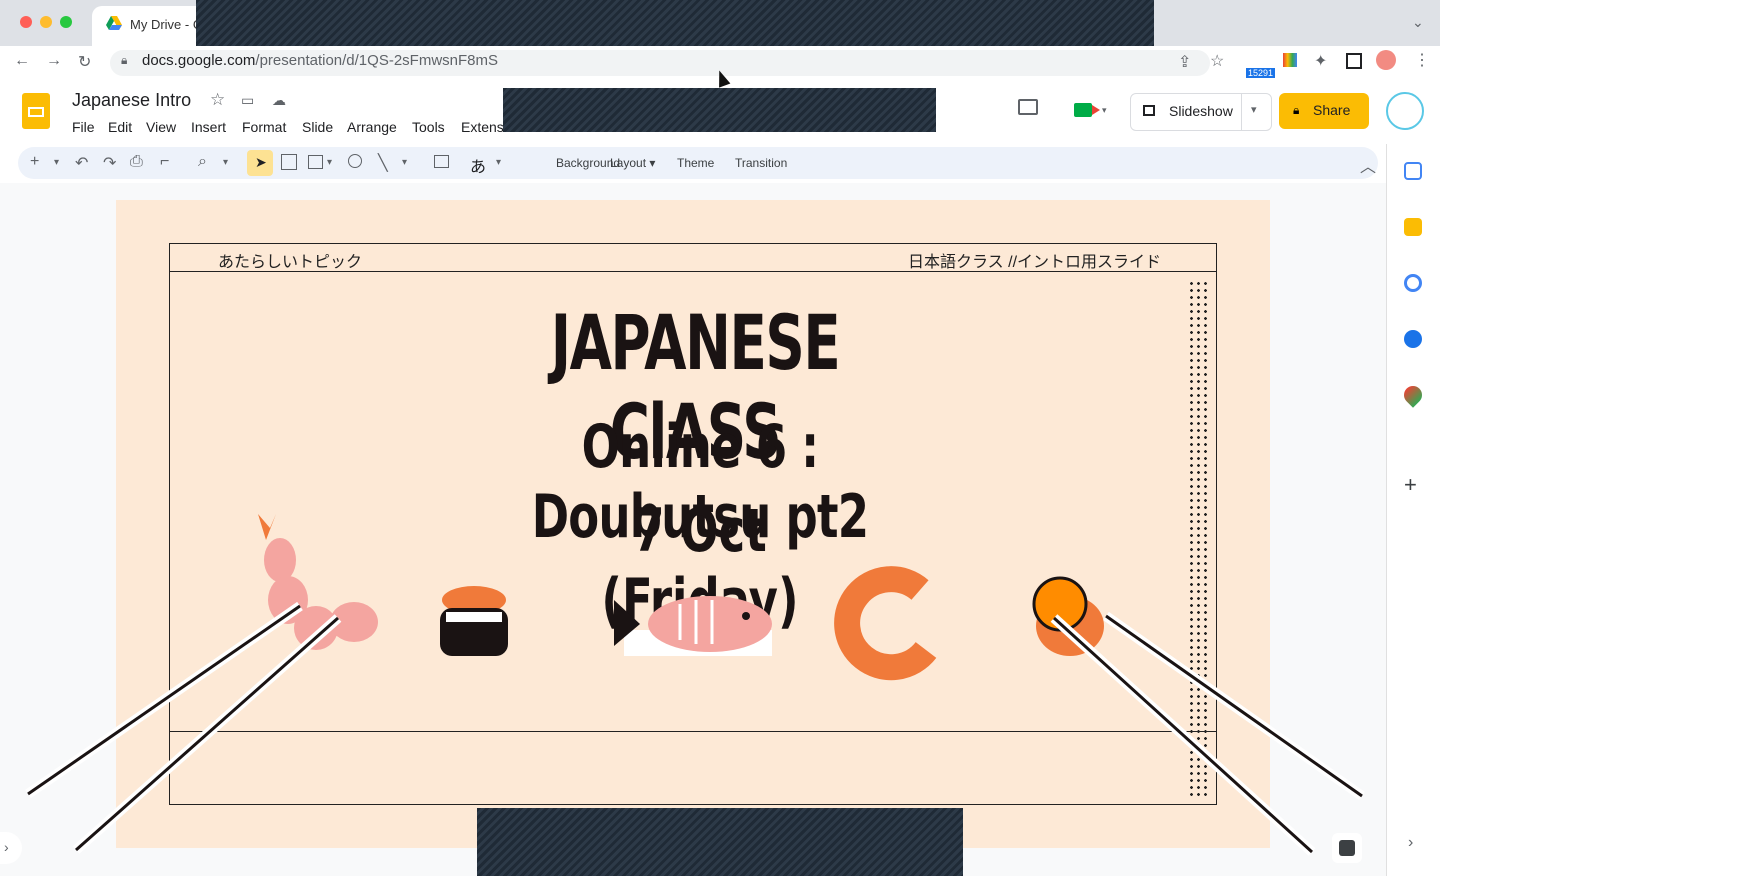  What do you see at coordinates (441, 161) in the screenshot?
I see `add-comment-icon` at bounding box center [441, 161].